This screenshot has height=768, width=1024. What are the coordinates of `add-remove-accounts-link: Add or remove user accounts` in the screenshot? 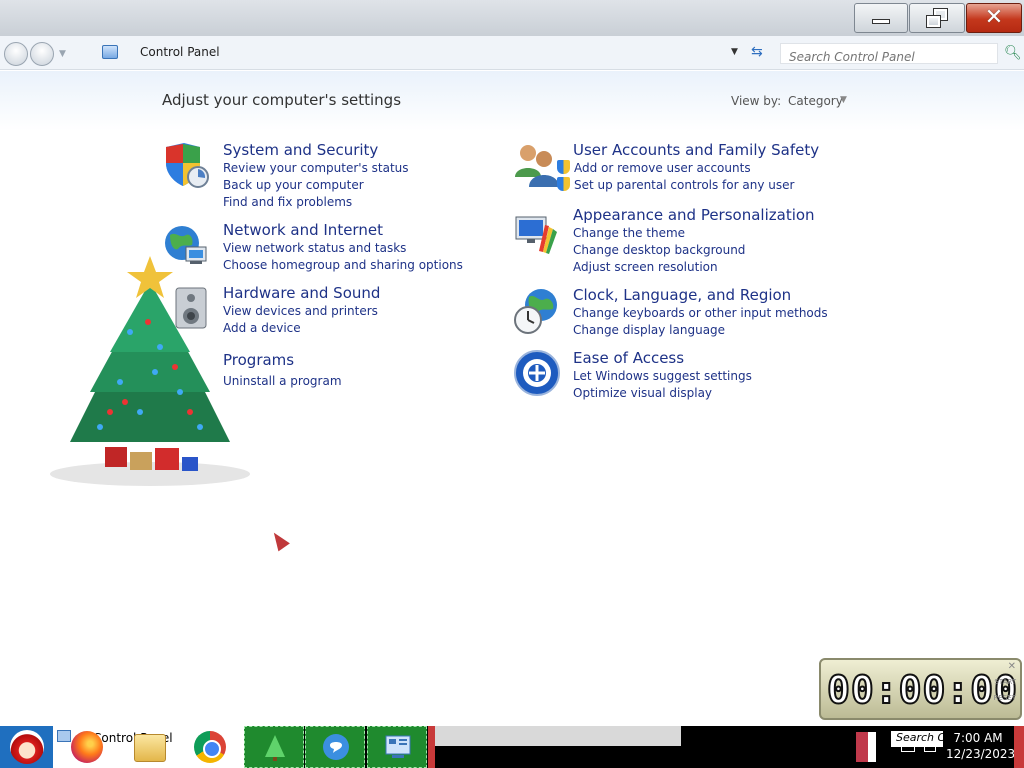 It's located at (662, 168).